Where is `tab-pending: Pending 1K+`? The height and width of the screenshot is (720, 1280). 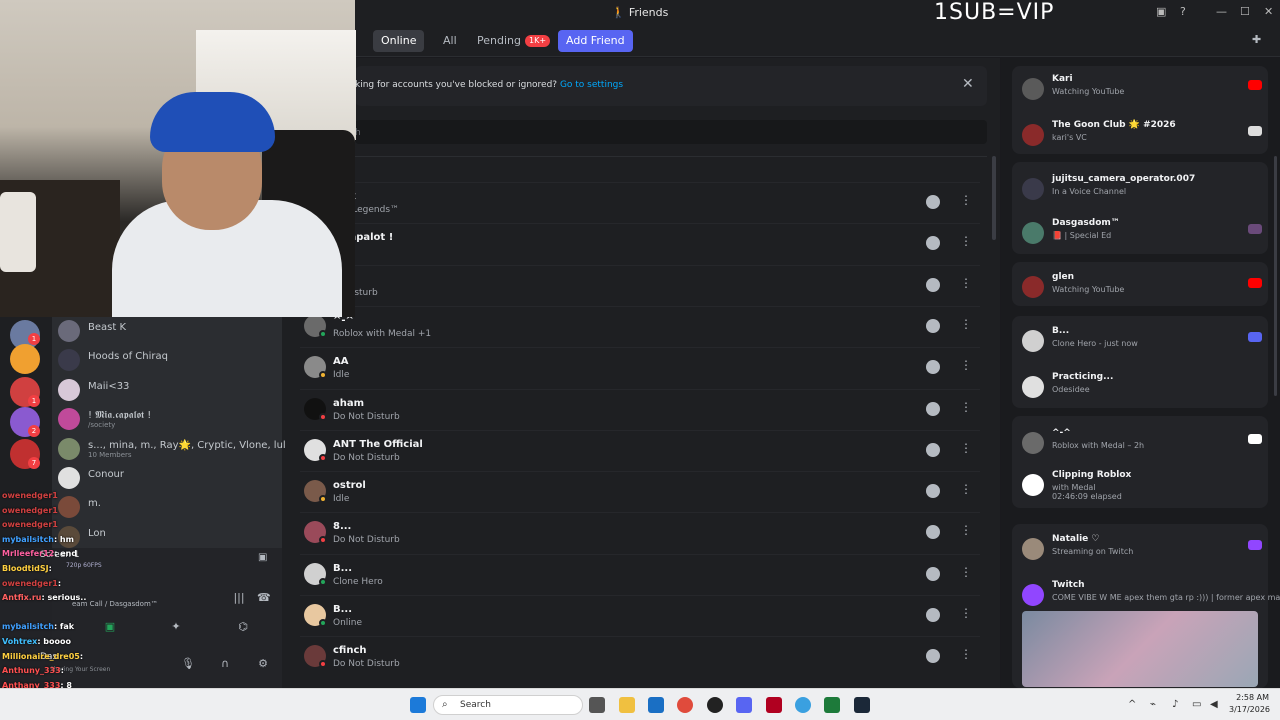 tab-pending: Pending 1K+ is located at coordinates (513, 41).